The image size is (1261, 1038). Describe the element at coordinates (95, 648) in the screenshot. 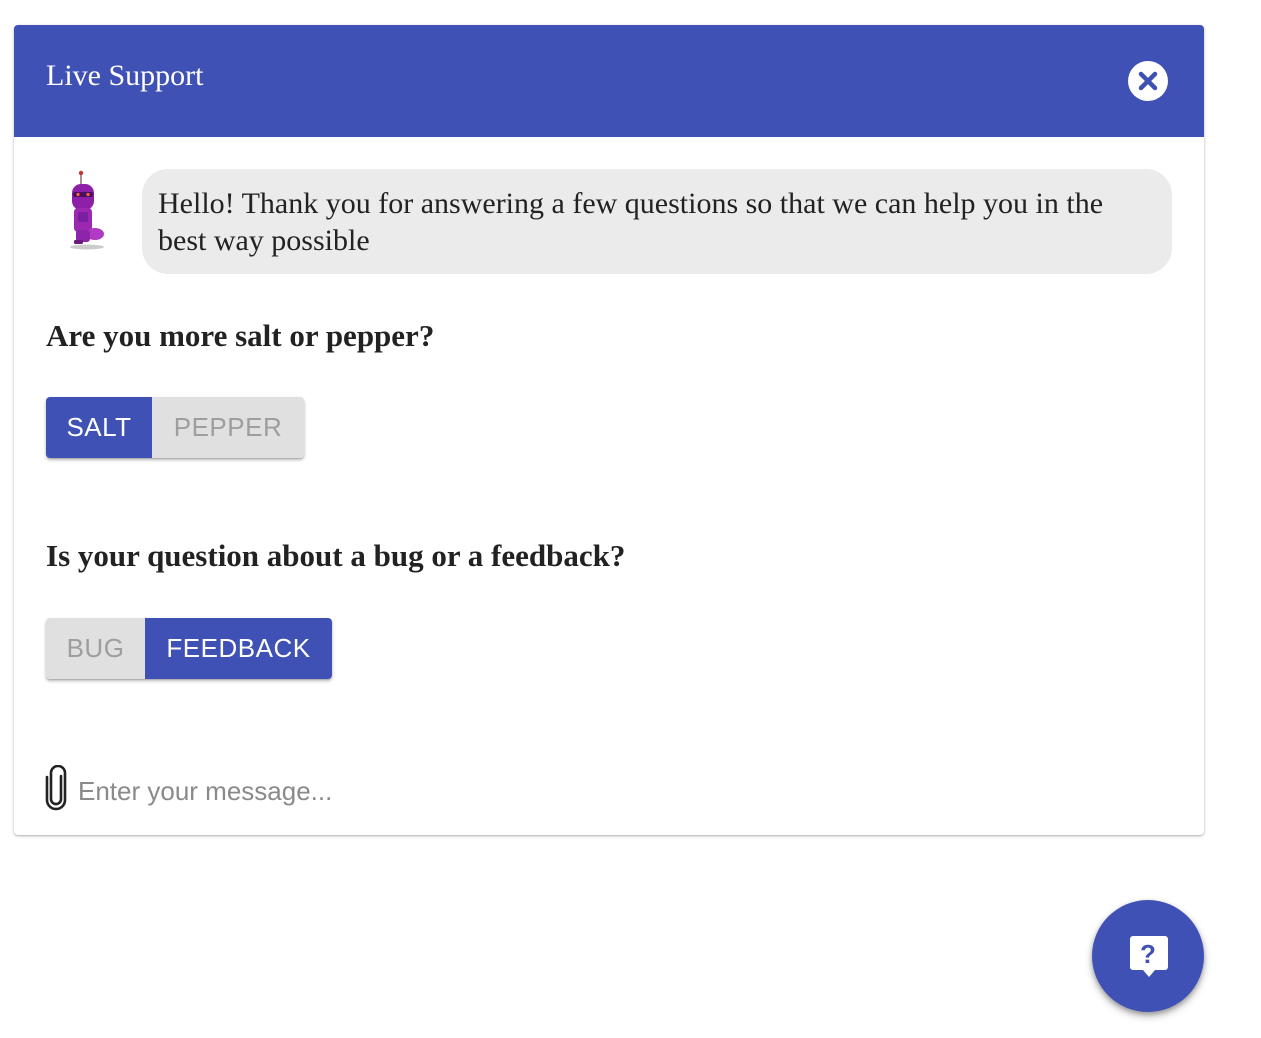

I see `bug-option-button: BUG` at that location.